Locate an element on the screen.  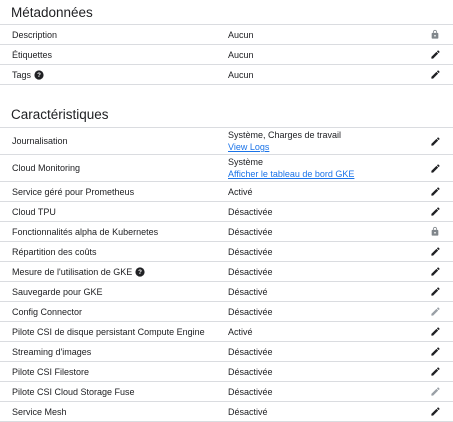
row-value: Système, Charges de travail View Logs is located at coordinates (340, 141).